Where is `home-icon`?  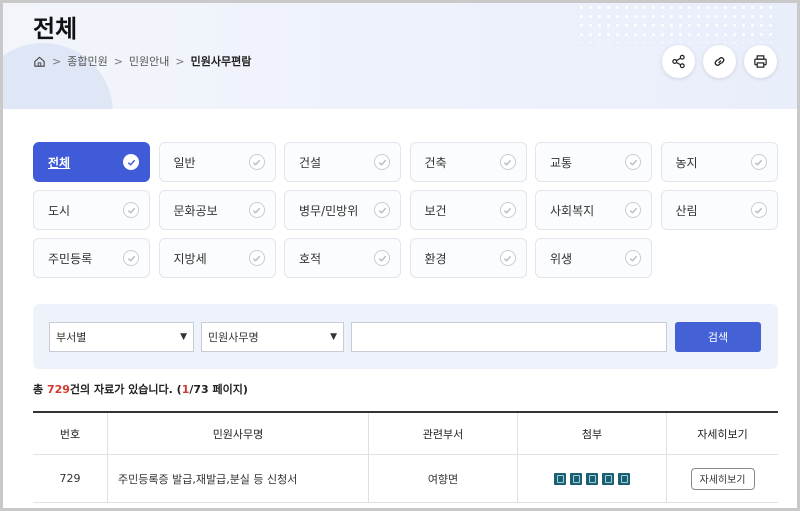 home-icon is located at coordinates (39, 61).